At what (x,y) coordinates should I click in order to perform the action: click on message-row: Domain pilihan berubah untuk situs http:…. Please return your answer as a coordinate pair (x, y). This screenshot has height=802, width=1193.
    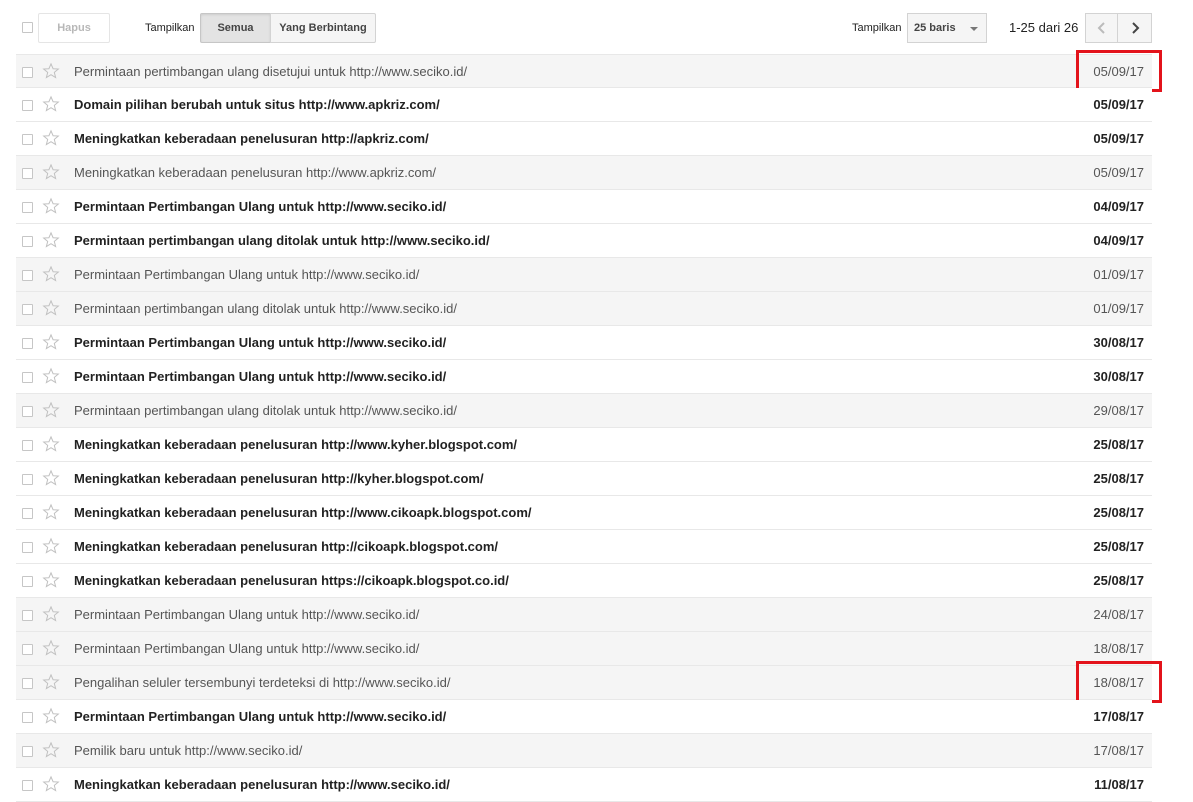
    Looking at the image, I should click on (584, 105).